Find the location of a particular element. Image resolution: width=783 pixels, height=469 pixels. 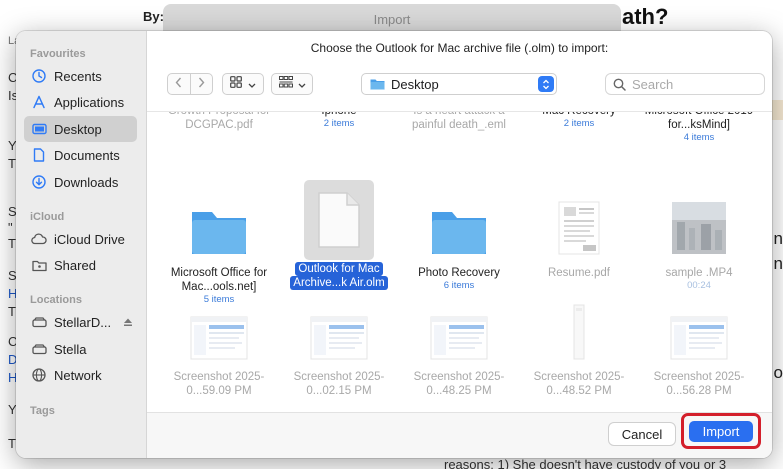

sidebar-item-label: Shared is located at coordinates (75, 265).